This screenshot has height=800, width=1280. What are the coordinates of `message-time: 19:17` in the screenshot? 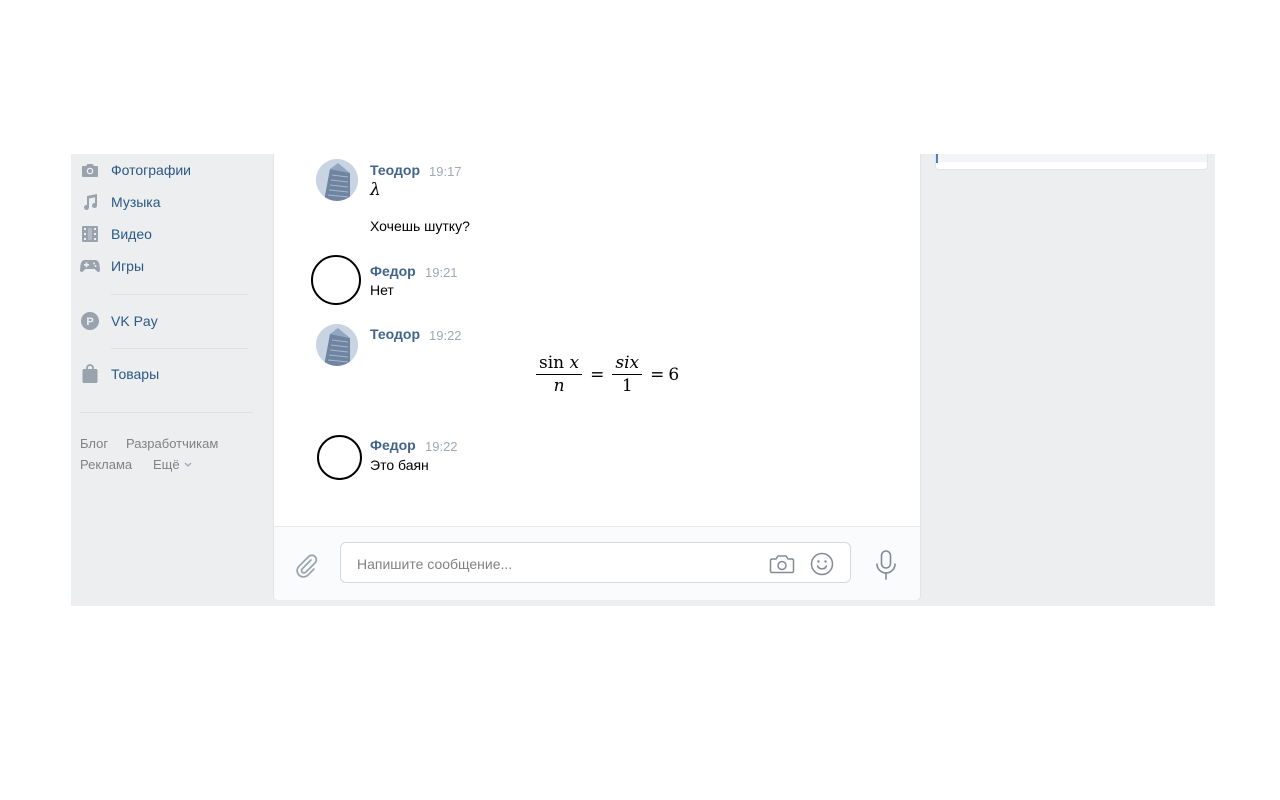 It's located at (445, 171).